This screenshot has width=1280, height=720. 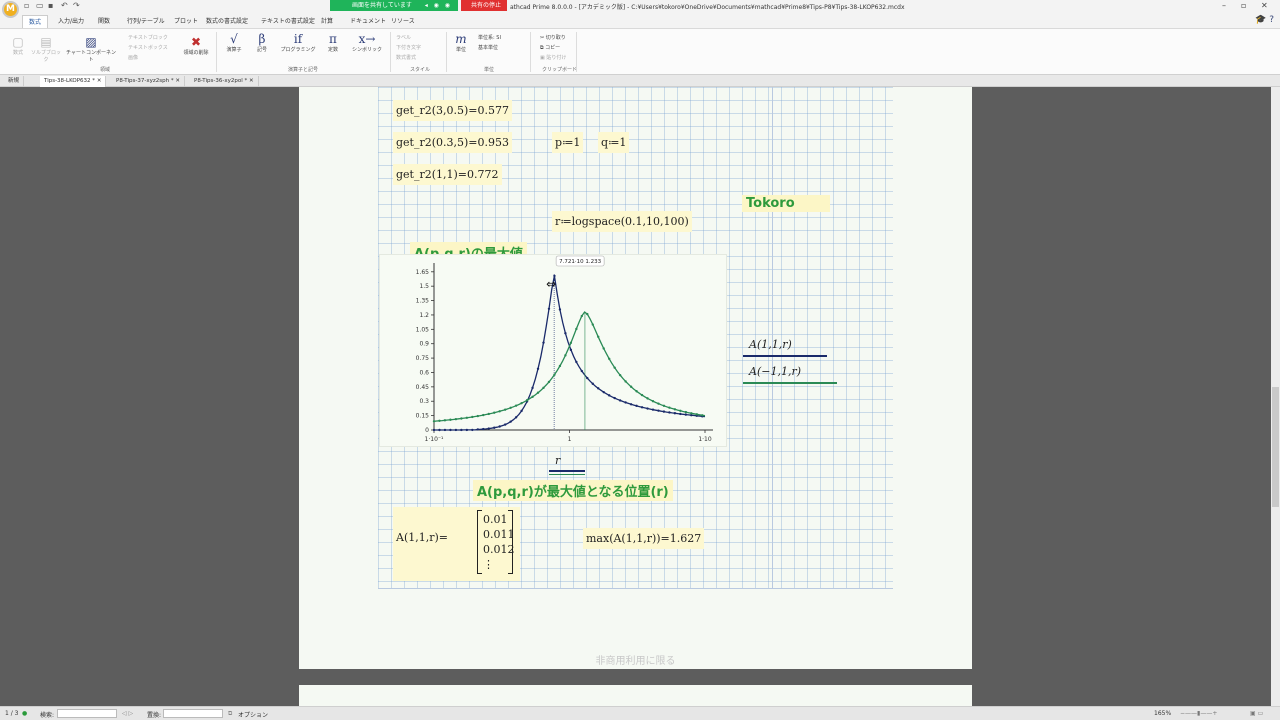 What do you see at coordinates (1264, 20) in the screenshot?
I see `help-icon: 🎓 ?` at bounding box center [1264, 20].